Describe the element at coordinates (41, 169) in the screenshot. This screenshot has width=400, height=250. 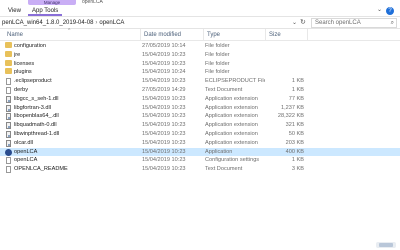
I see `file-name: OPENLCA_README` at that location.